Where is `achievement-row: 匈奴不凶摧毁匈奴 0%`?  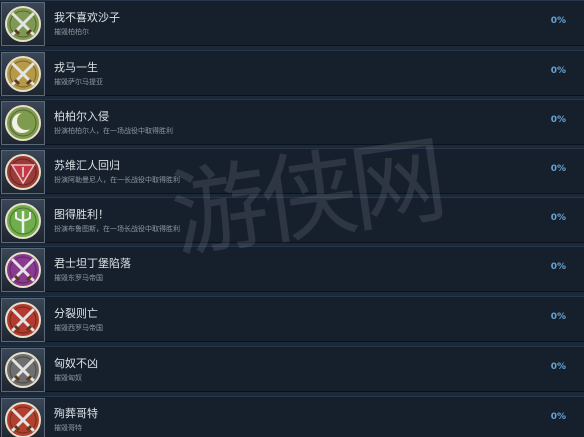
achievement-row: 匈奴不凶摧毁匈奴 0% is located at coordinates (292, 369).